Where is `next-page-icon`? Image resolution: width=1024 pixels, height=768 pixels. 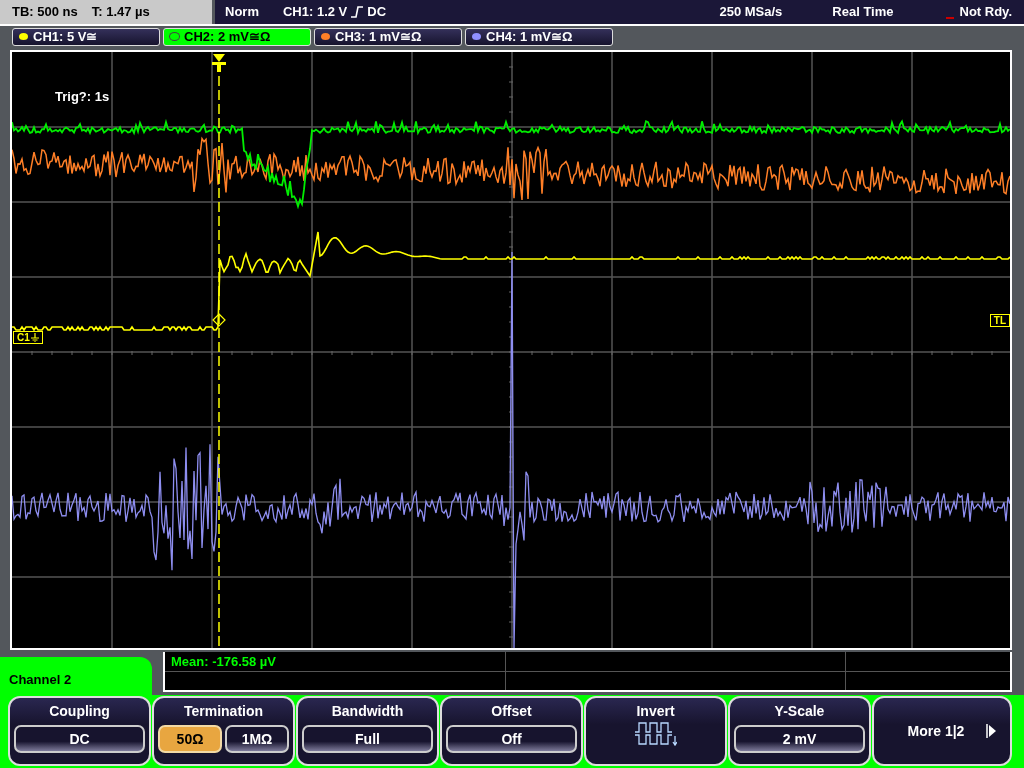 next-page-icon is located at coordinates (991, 731).